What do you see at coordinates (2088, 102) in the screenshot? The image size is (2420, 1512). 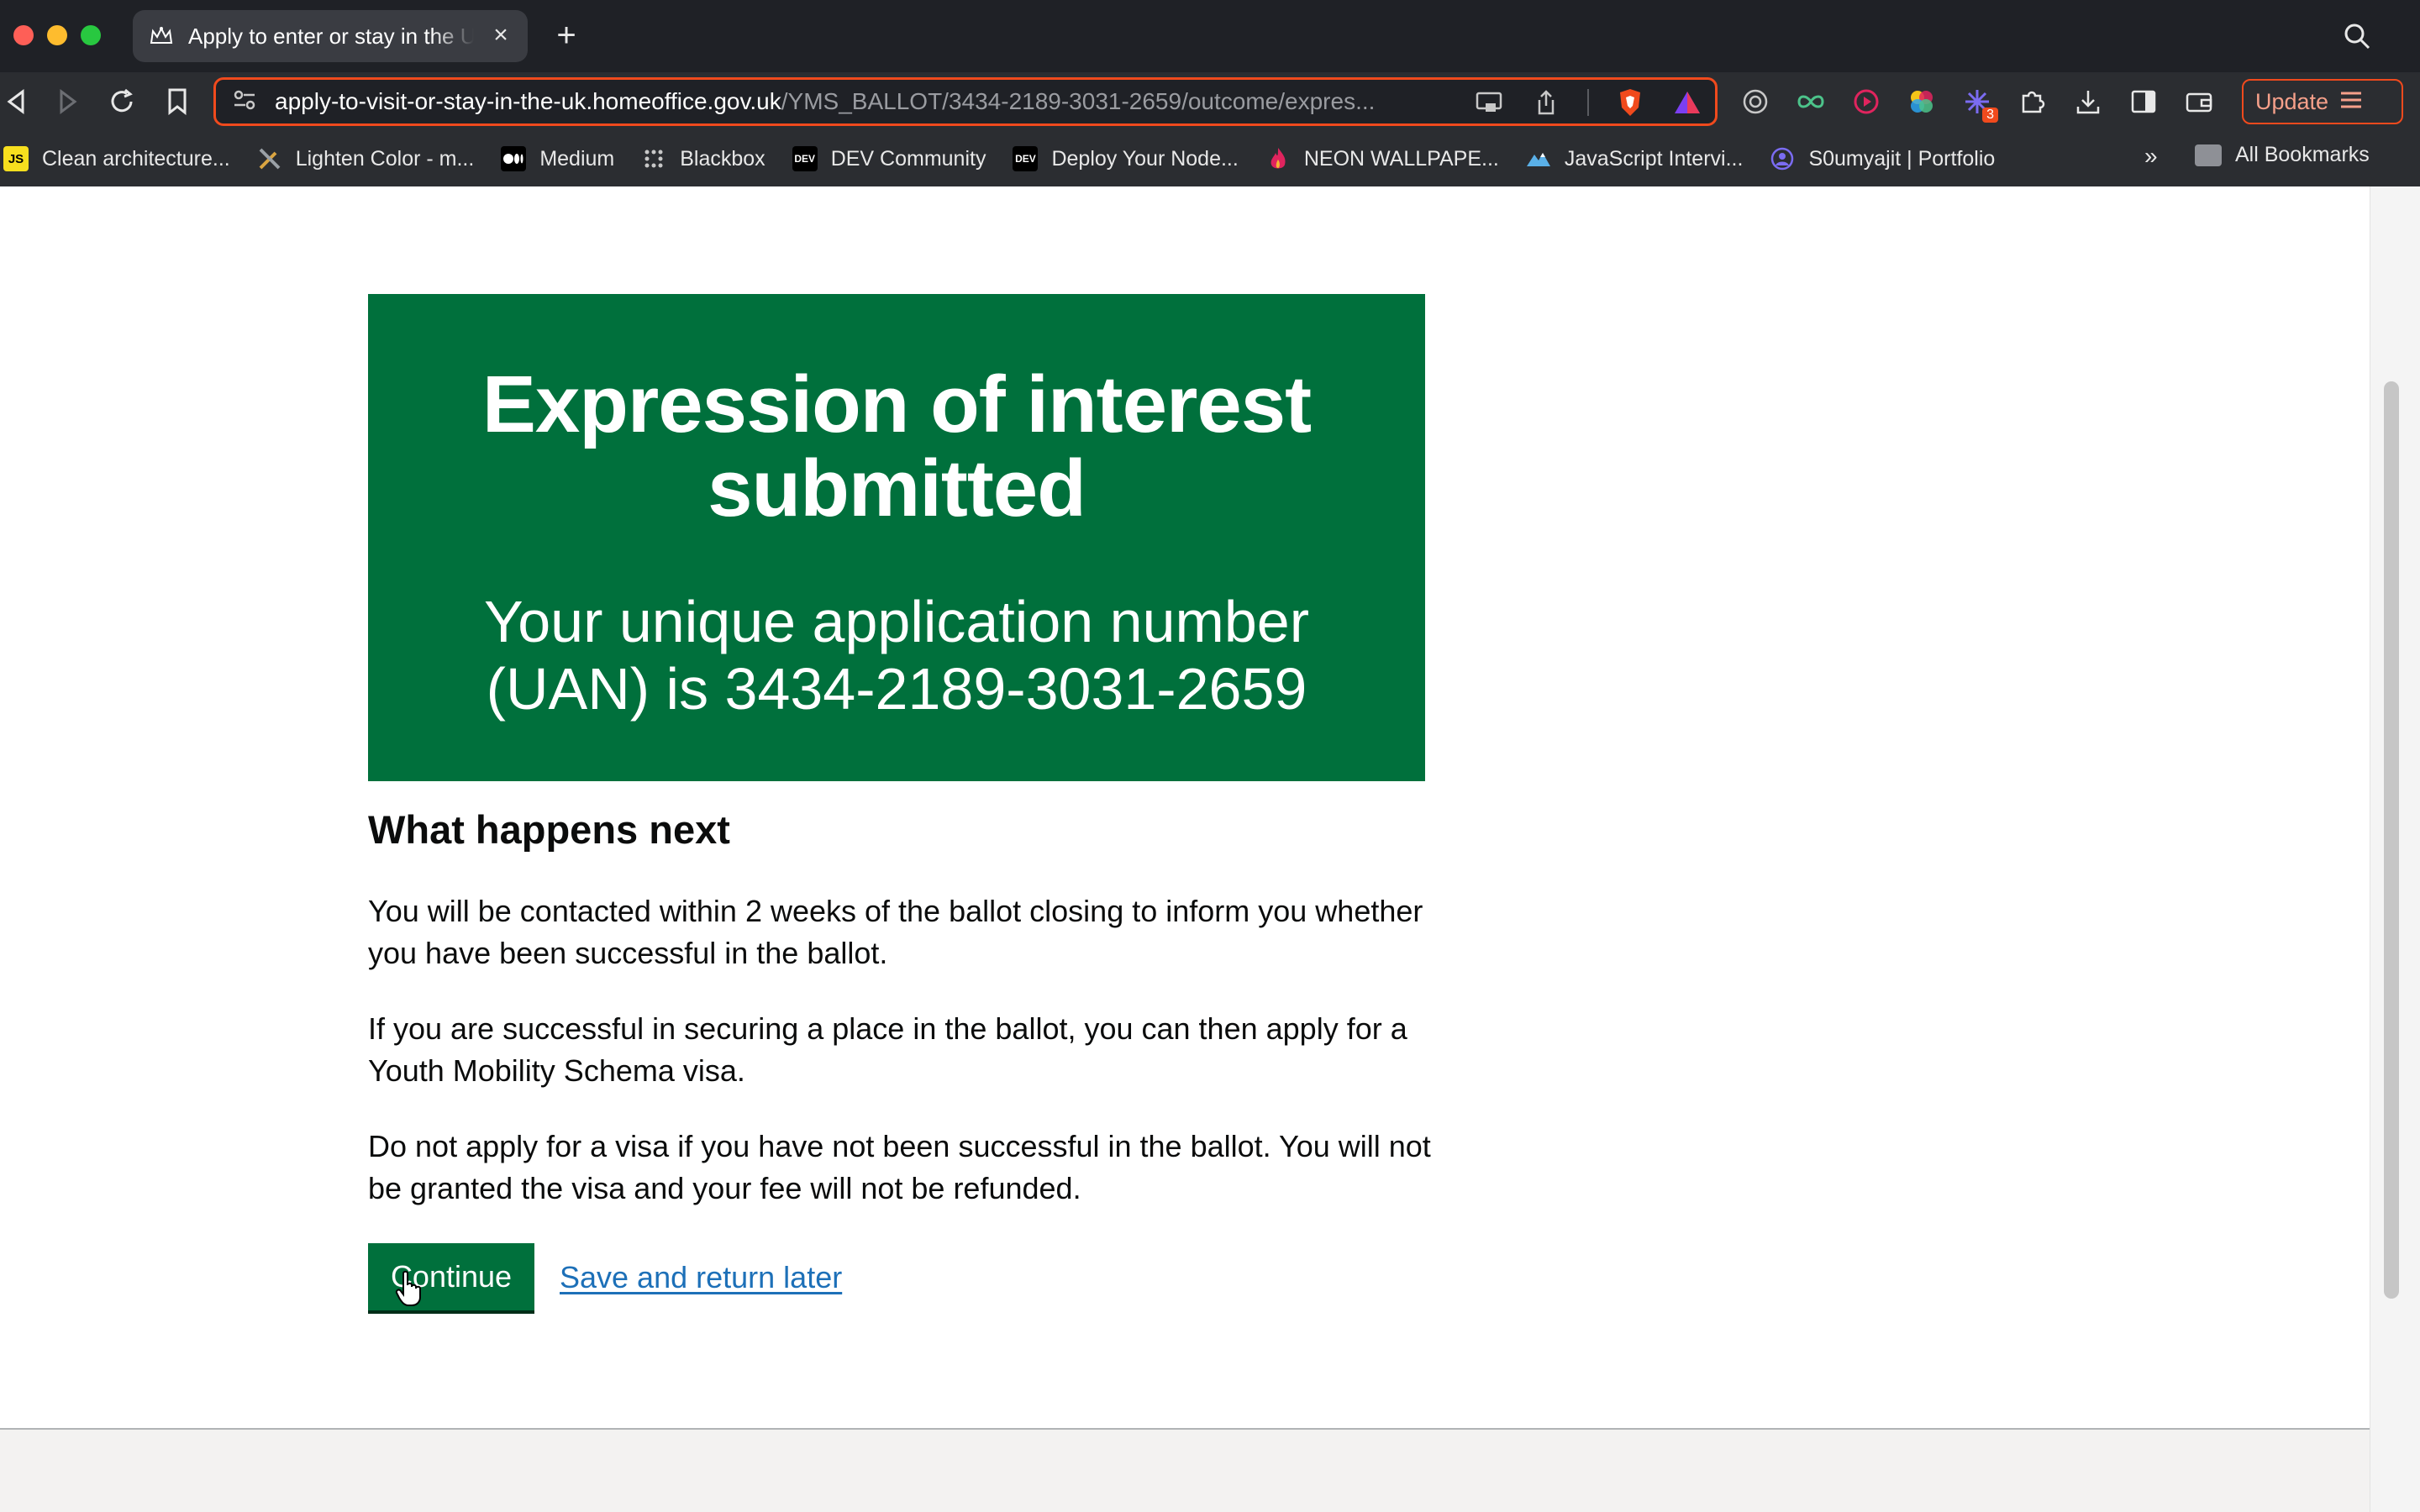 I see `downloads-icon` at bounding box center [2088, 102].